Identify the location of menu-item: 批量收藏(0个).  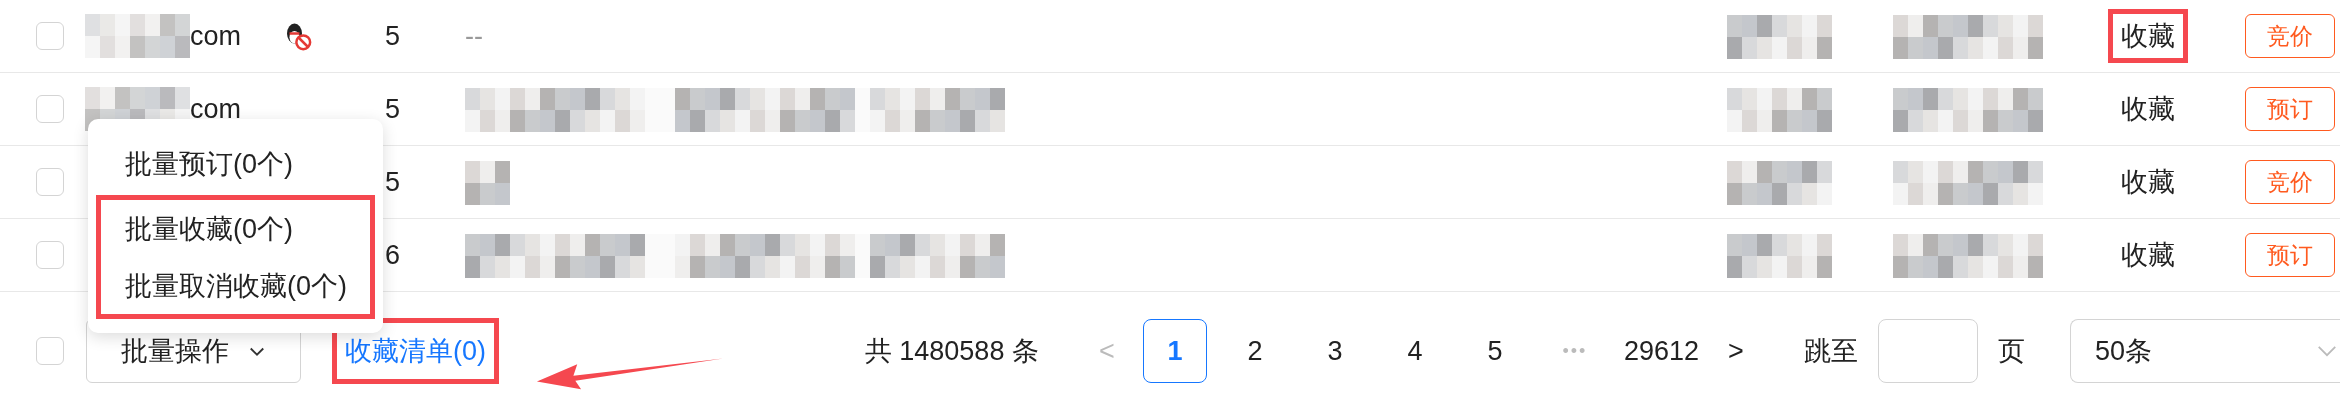
(235, 226).